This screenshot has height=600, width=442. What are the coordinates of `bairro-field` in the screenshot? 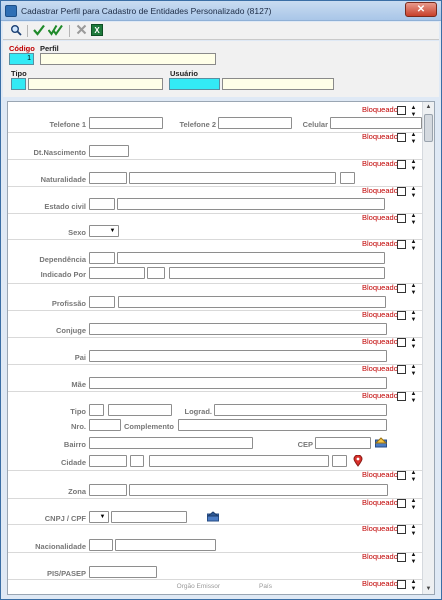 It's located at (171, 443).